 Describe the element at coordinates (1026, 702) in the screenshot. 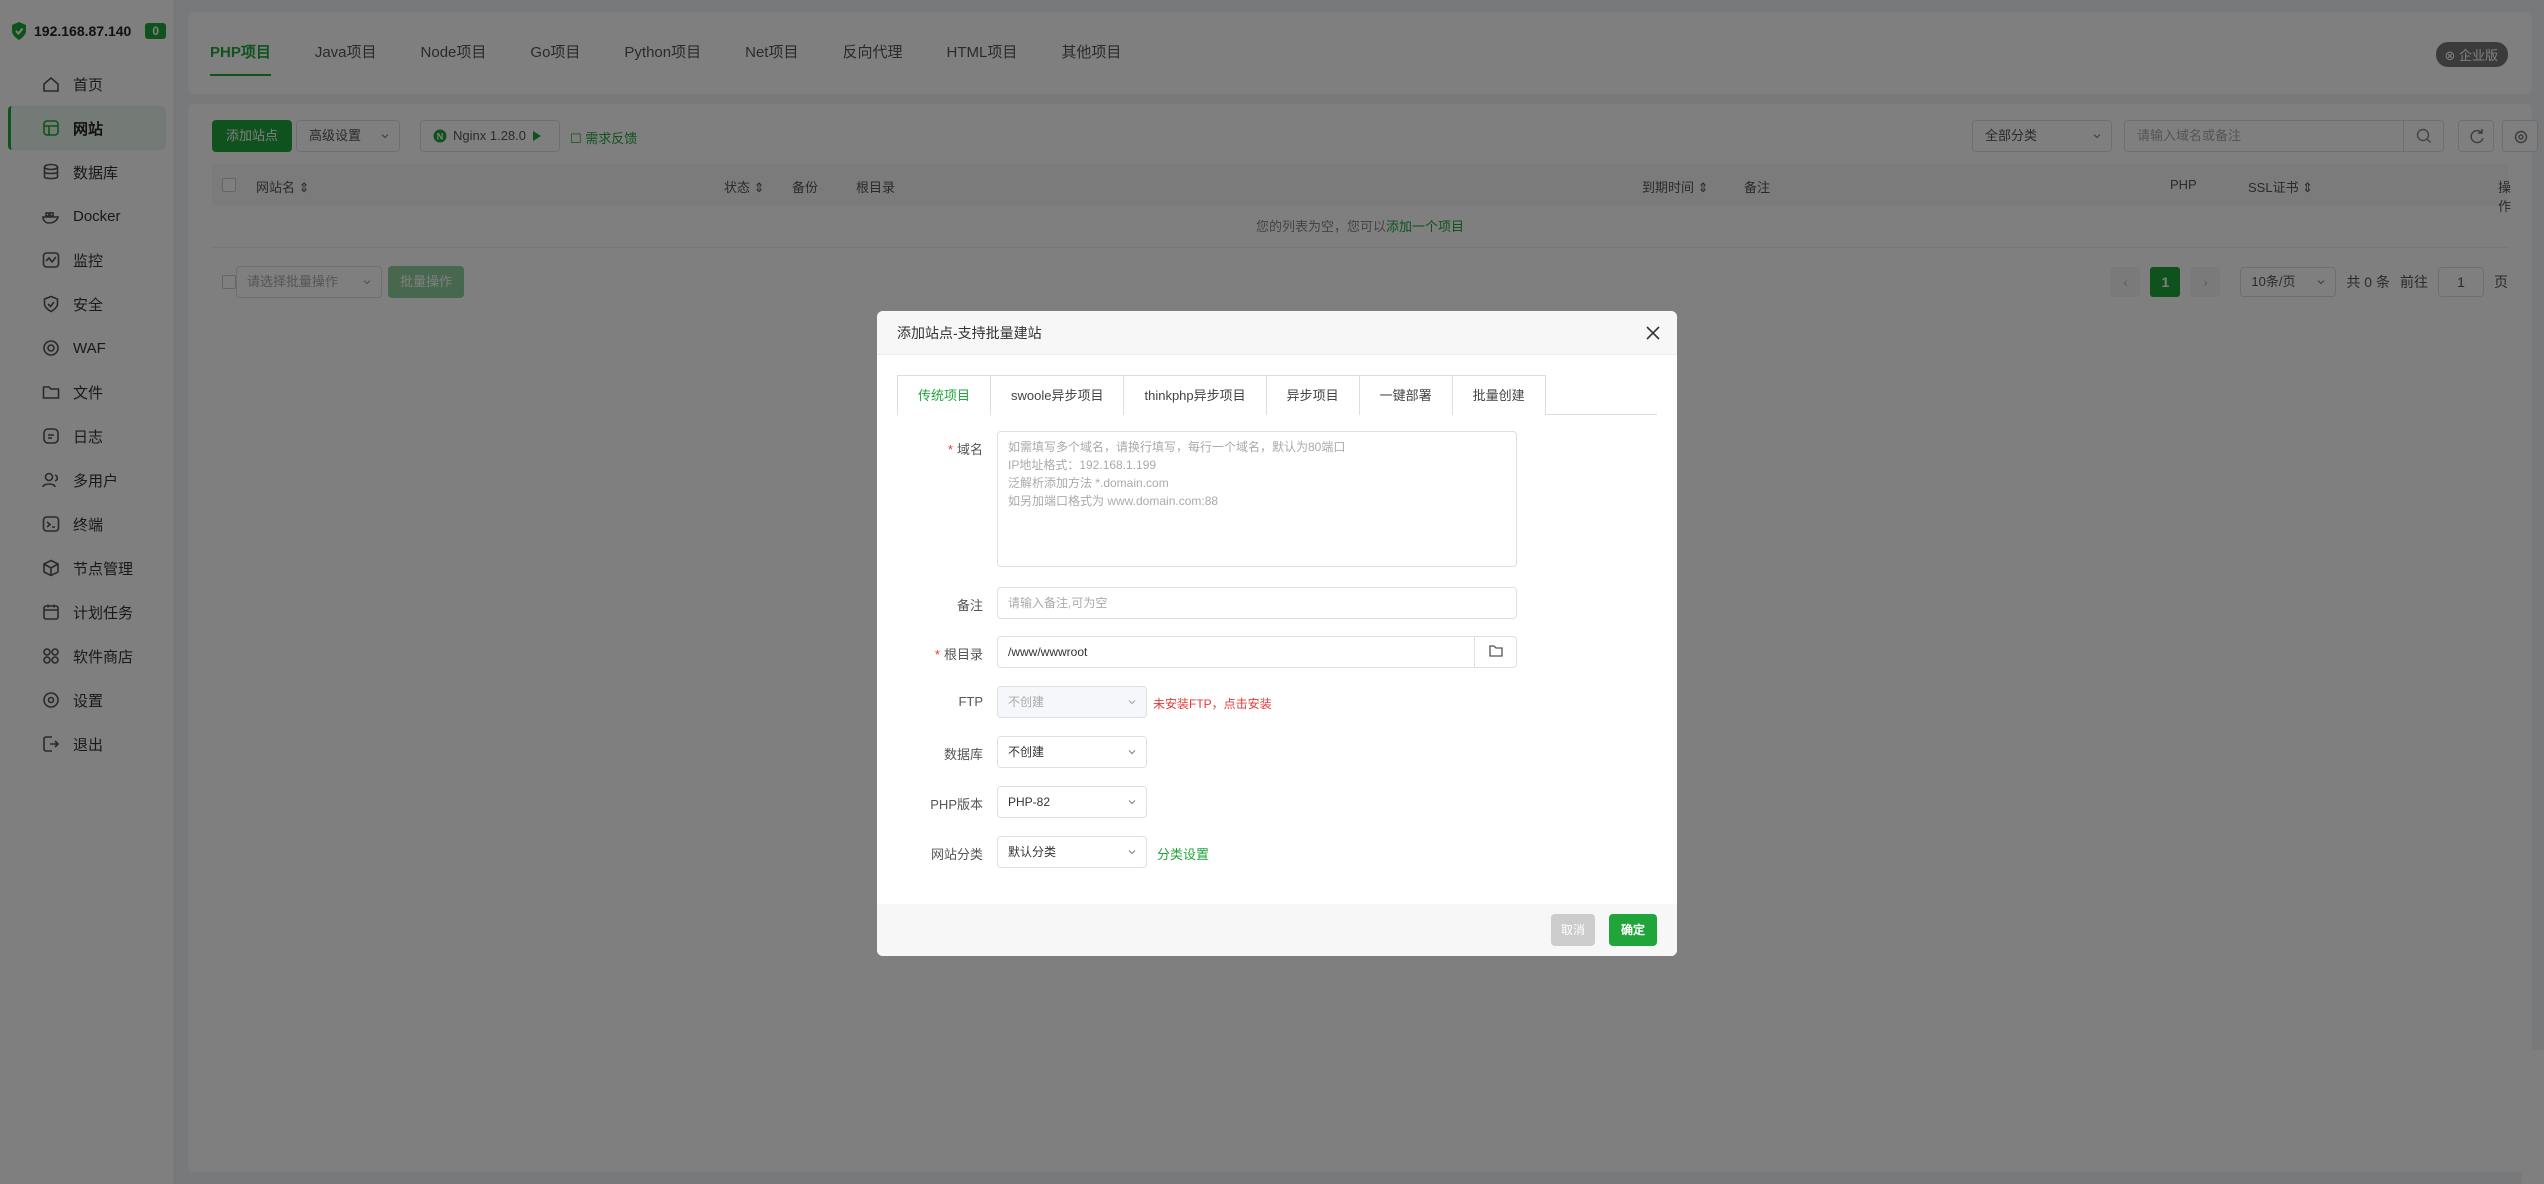

I see `ftp-value: 不创建` at that location.